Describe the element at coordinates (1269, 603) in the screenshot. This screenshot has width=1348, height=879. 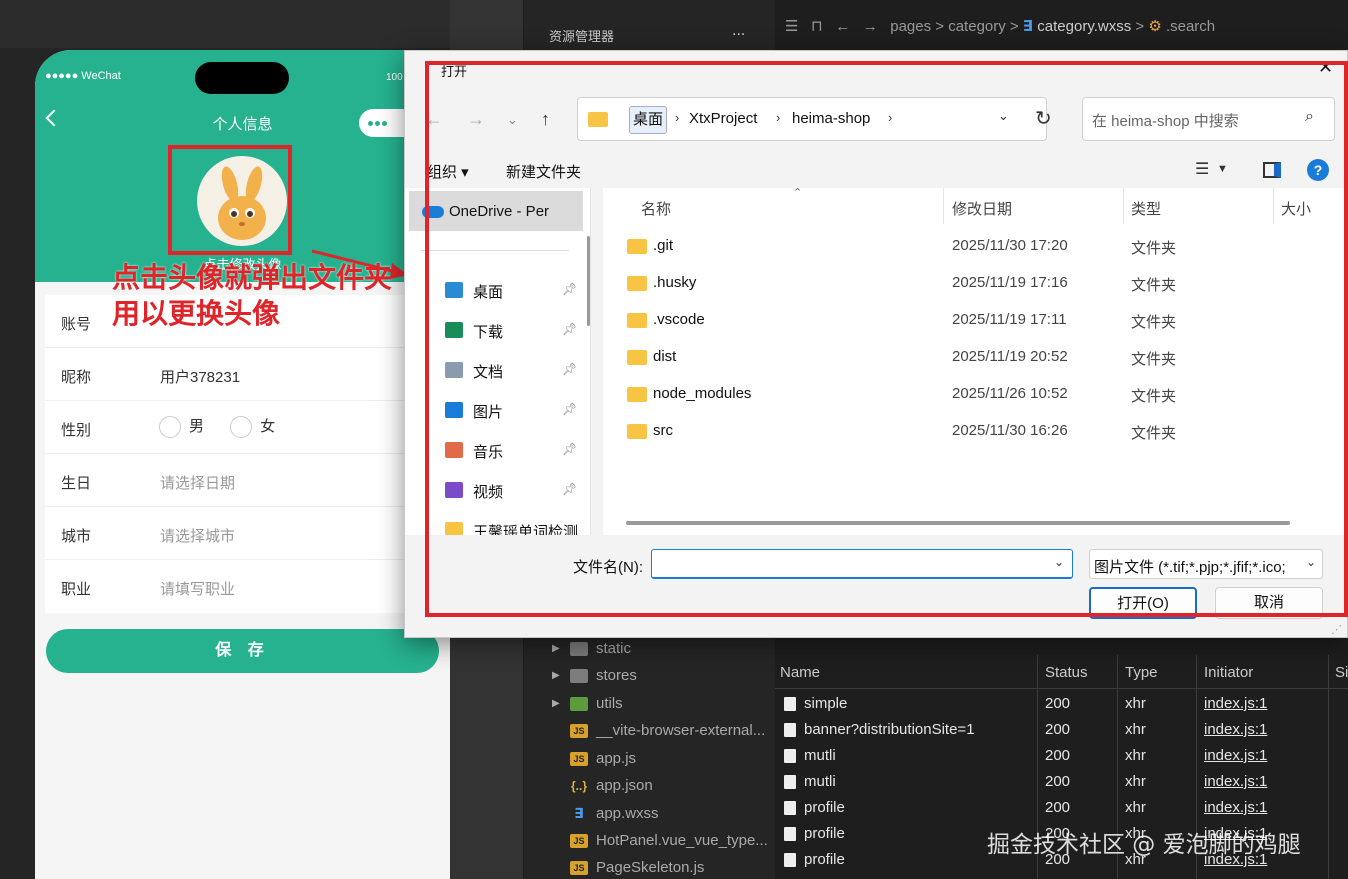
I see `cancel-button: 取消` at that location.